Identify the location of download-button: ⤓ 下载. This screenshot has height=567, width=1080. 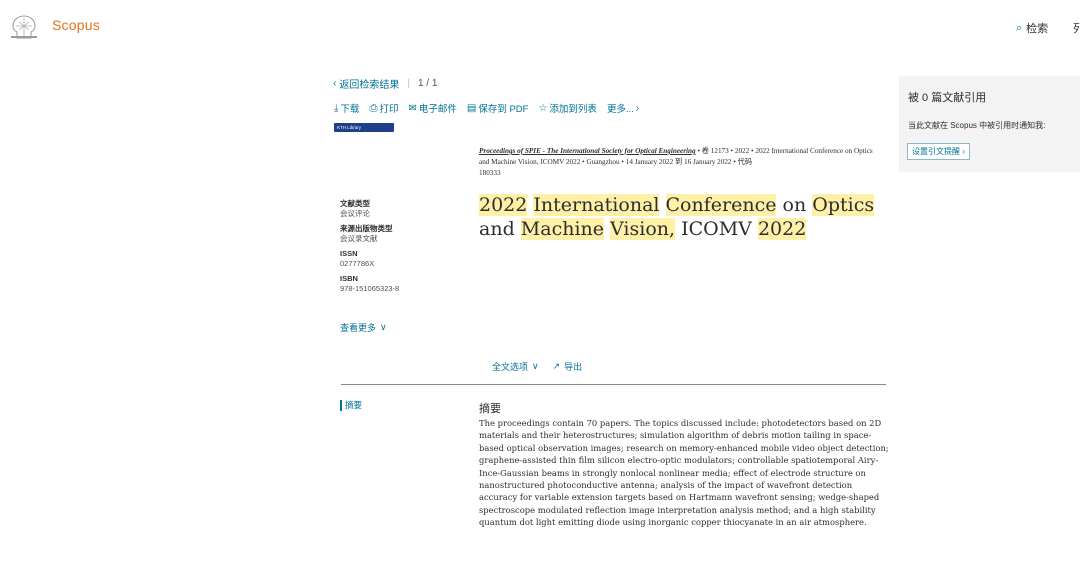
(347, 108).